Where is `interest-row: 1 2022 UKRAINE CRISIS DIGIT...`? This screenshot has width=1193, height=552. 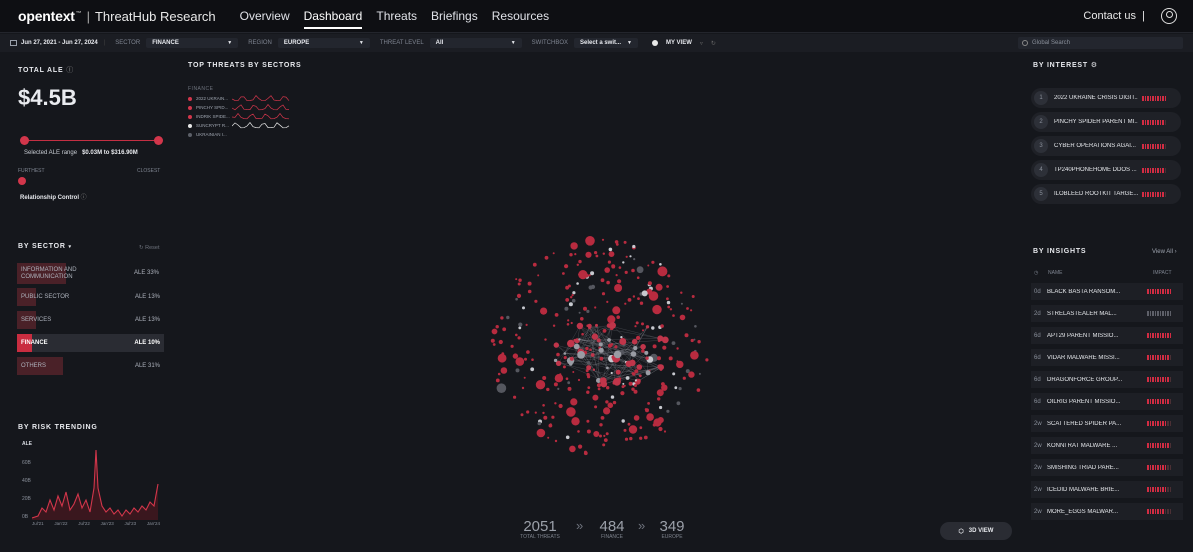 interest-row: 1 2022 UKRAINE CRISIS DIGIT... is located at coordinates (1106, 98).